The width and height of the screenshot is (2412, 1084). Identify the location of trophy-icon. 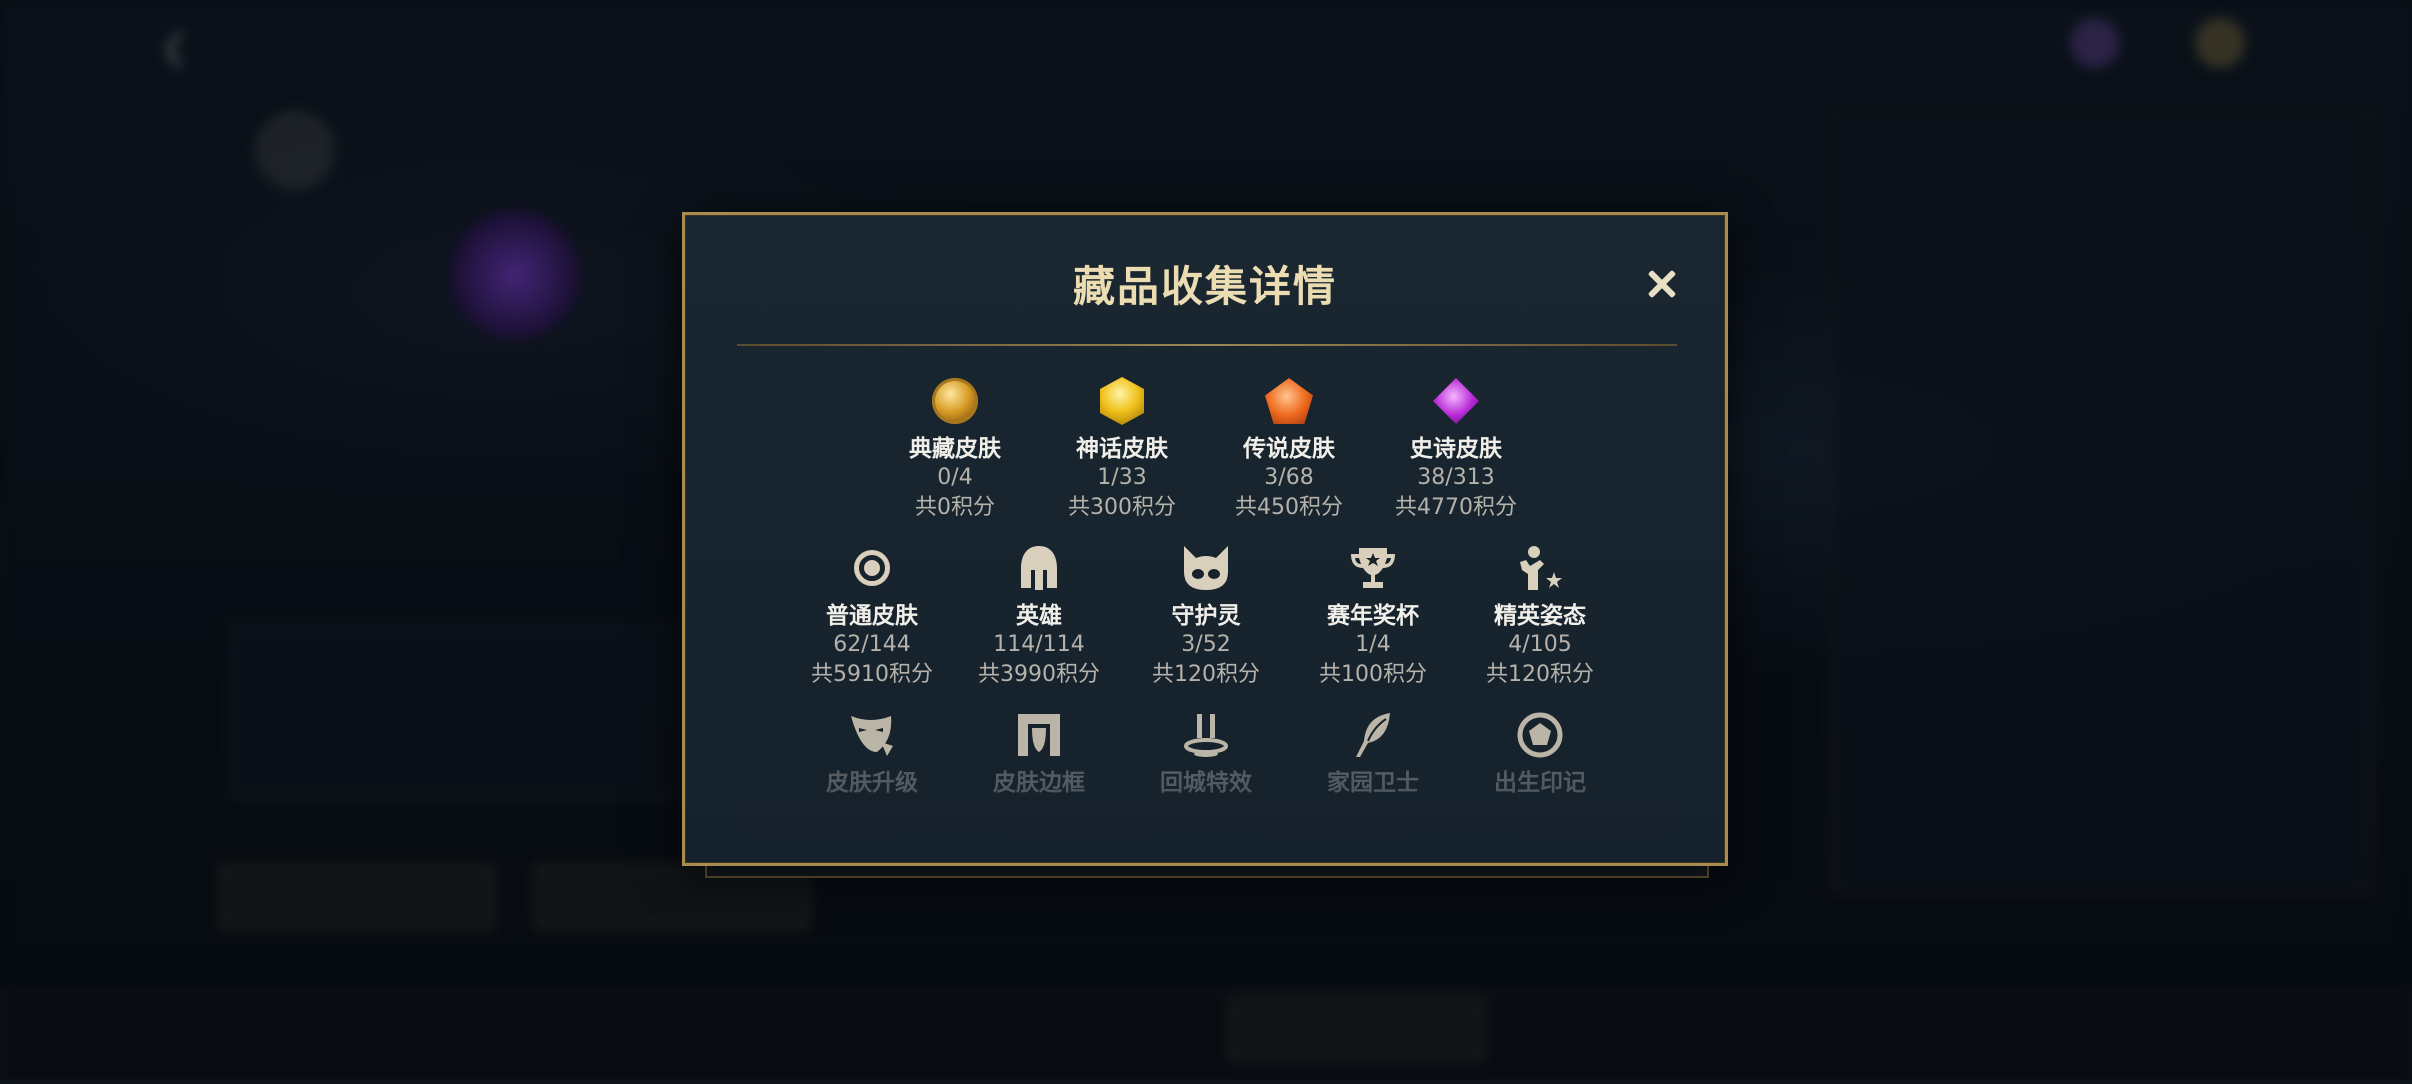
(1373, 568).